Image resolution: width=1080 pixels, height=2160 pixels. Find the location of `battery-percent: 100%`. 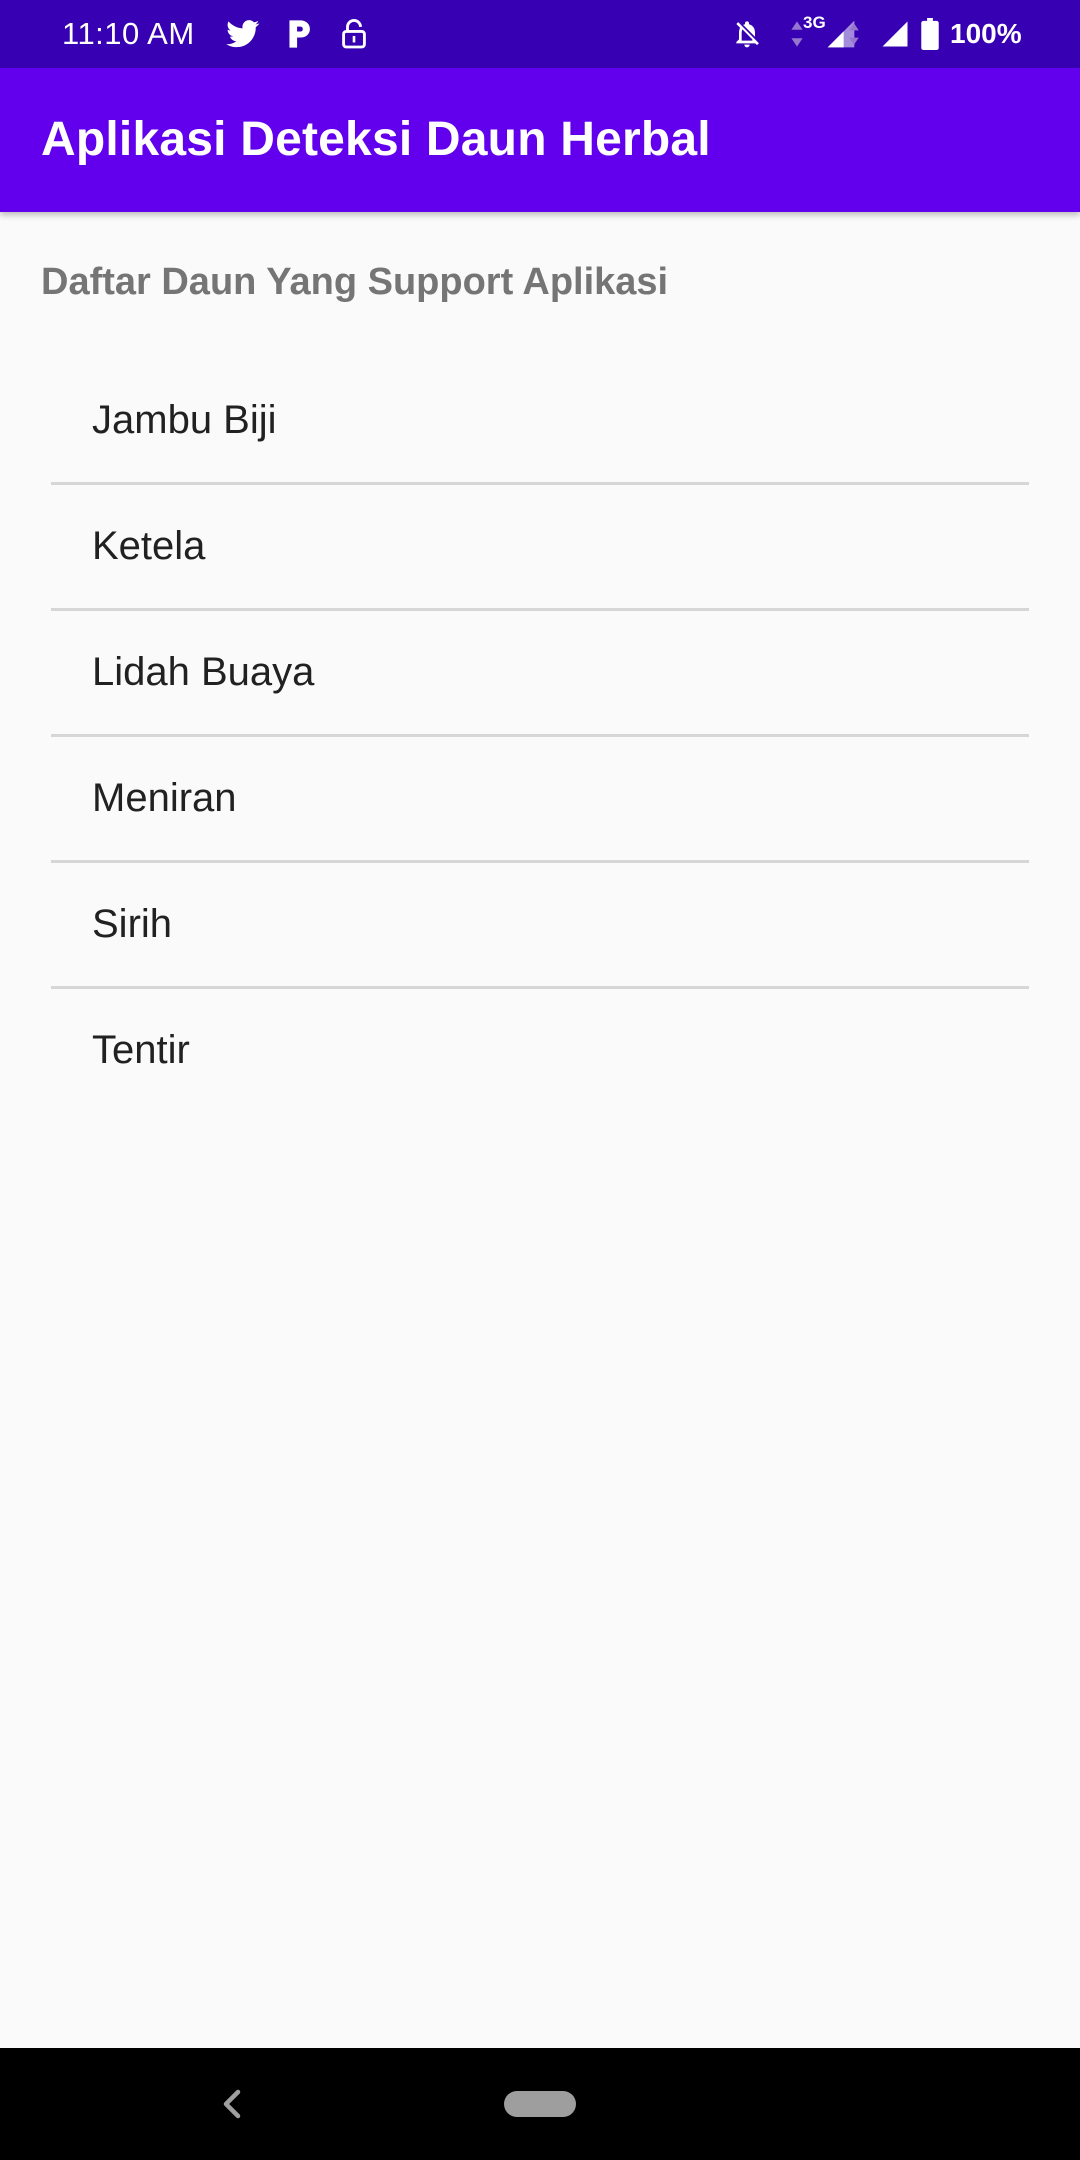

battery-percent: 100% is located at coordinates (986, 33).